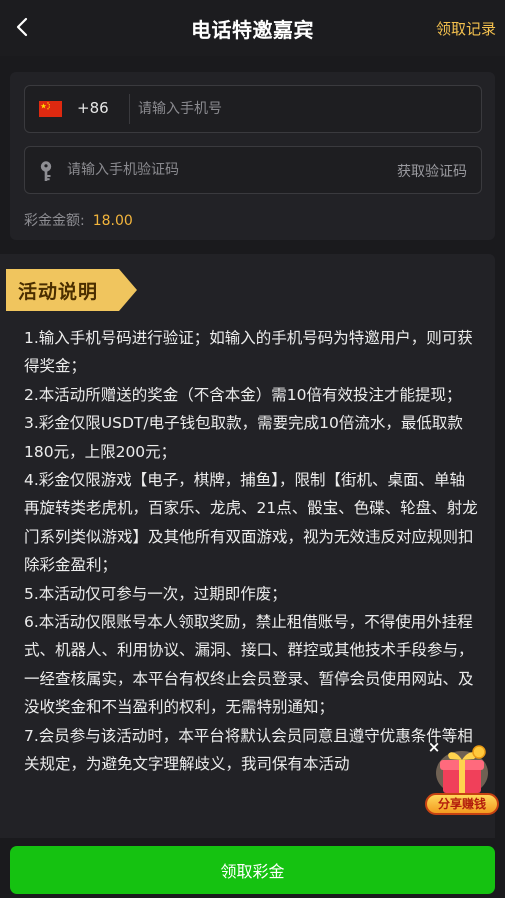 This screenshot has height=898, width=505. I want to click on rule-item: 5.本活动仅可参与一次，过期即作废；, so click(155, 593).